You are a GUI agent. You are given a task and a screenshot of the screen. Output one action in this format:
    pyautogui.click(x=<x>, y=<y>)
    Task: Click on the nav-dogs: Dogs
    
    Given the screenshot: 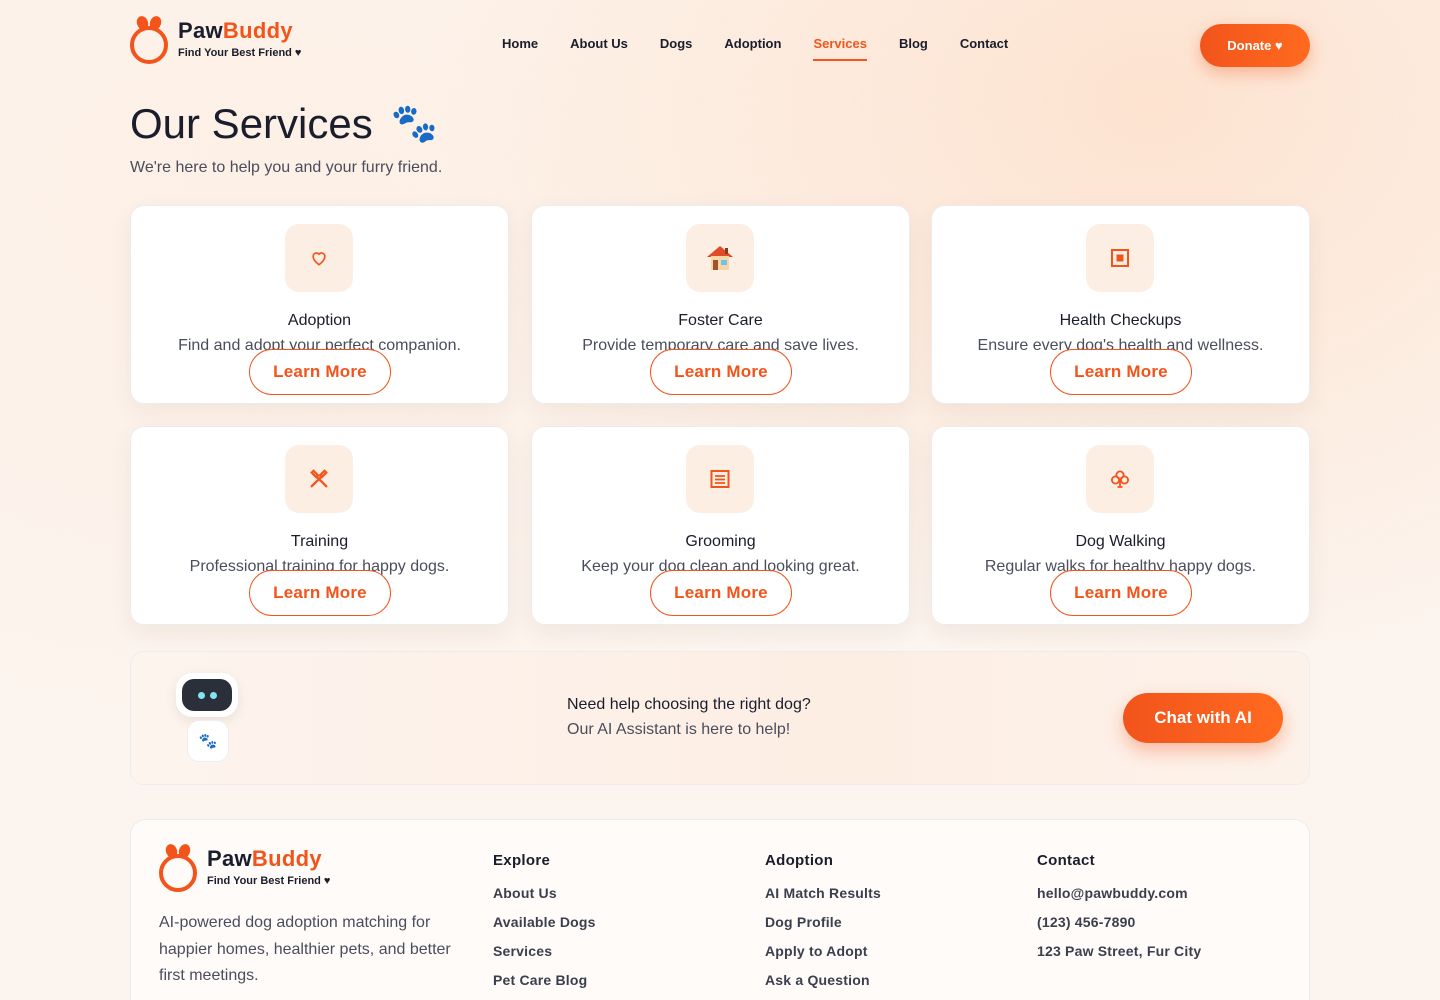 What is the action you would take?
    pyautogui.click(x=676, y=48)
    